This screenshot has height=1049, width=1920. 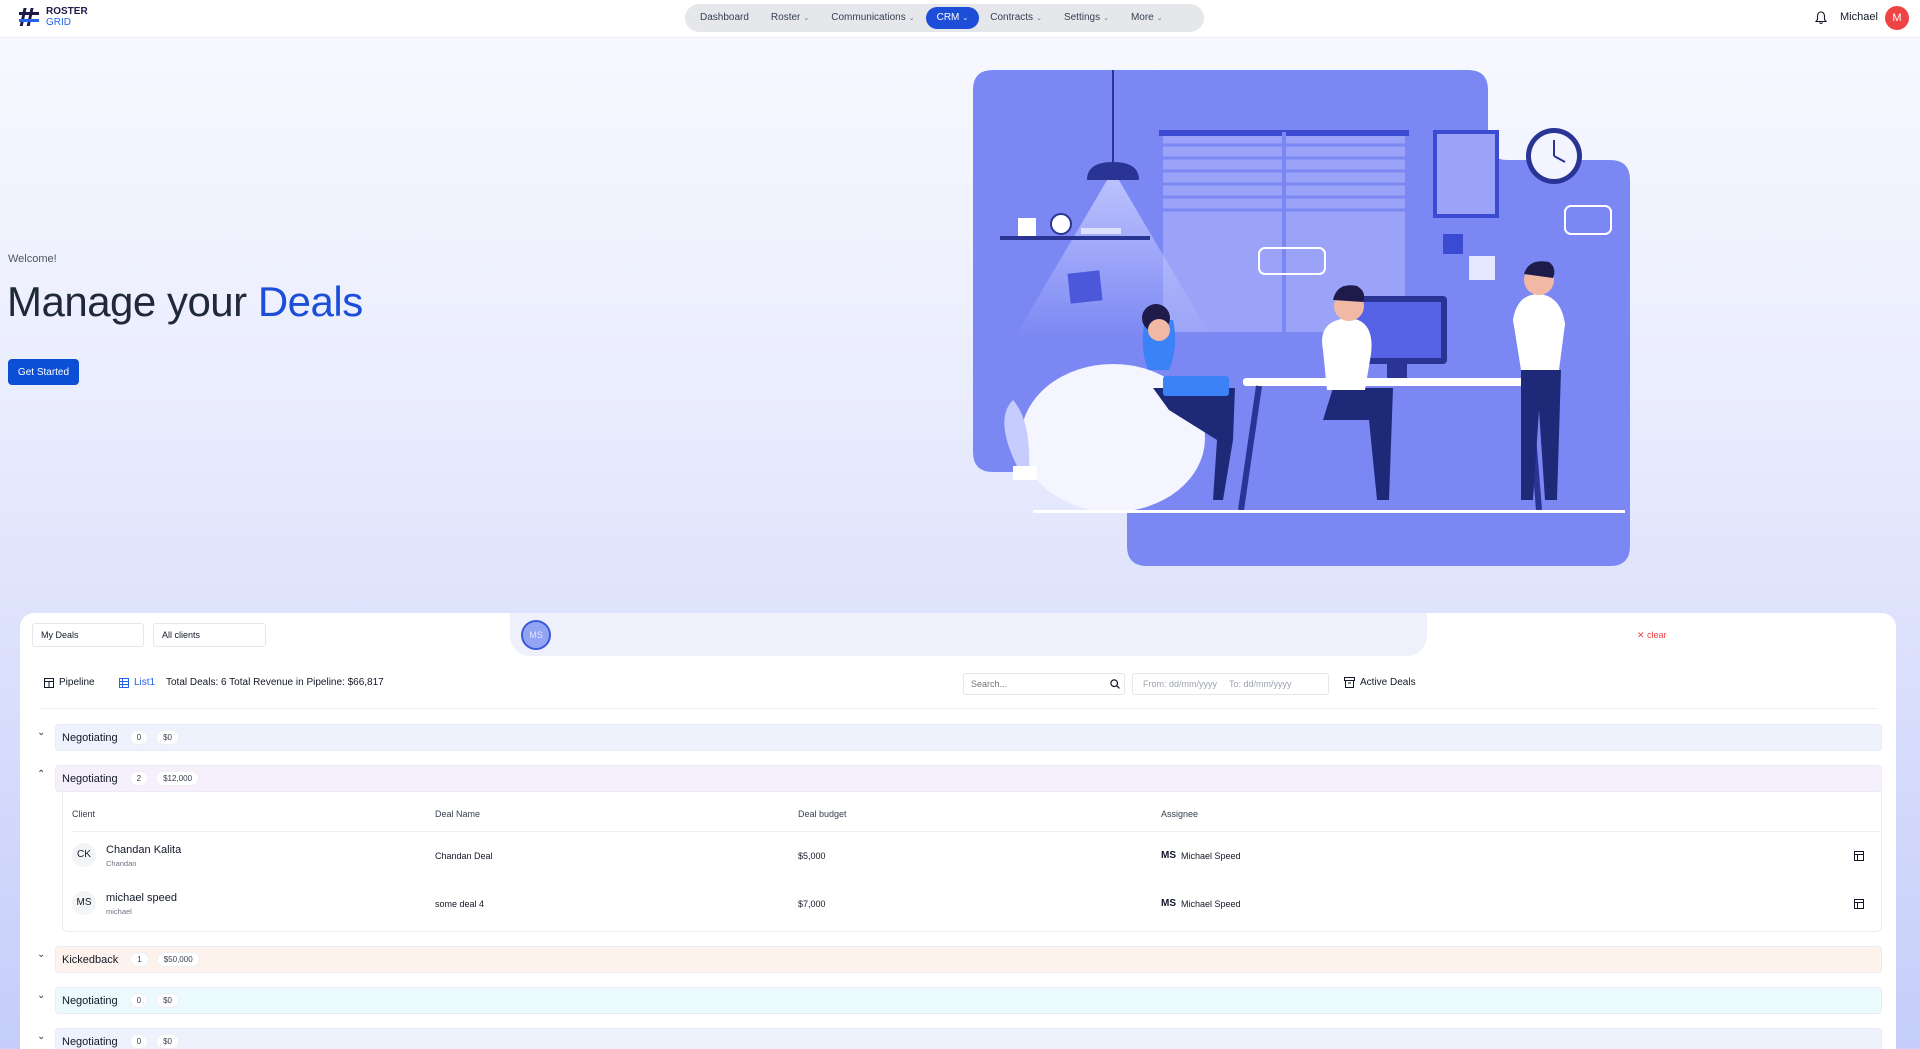 I want to click on nav-label: Contracts, so click(x=1012, y=17).